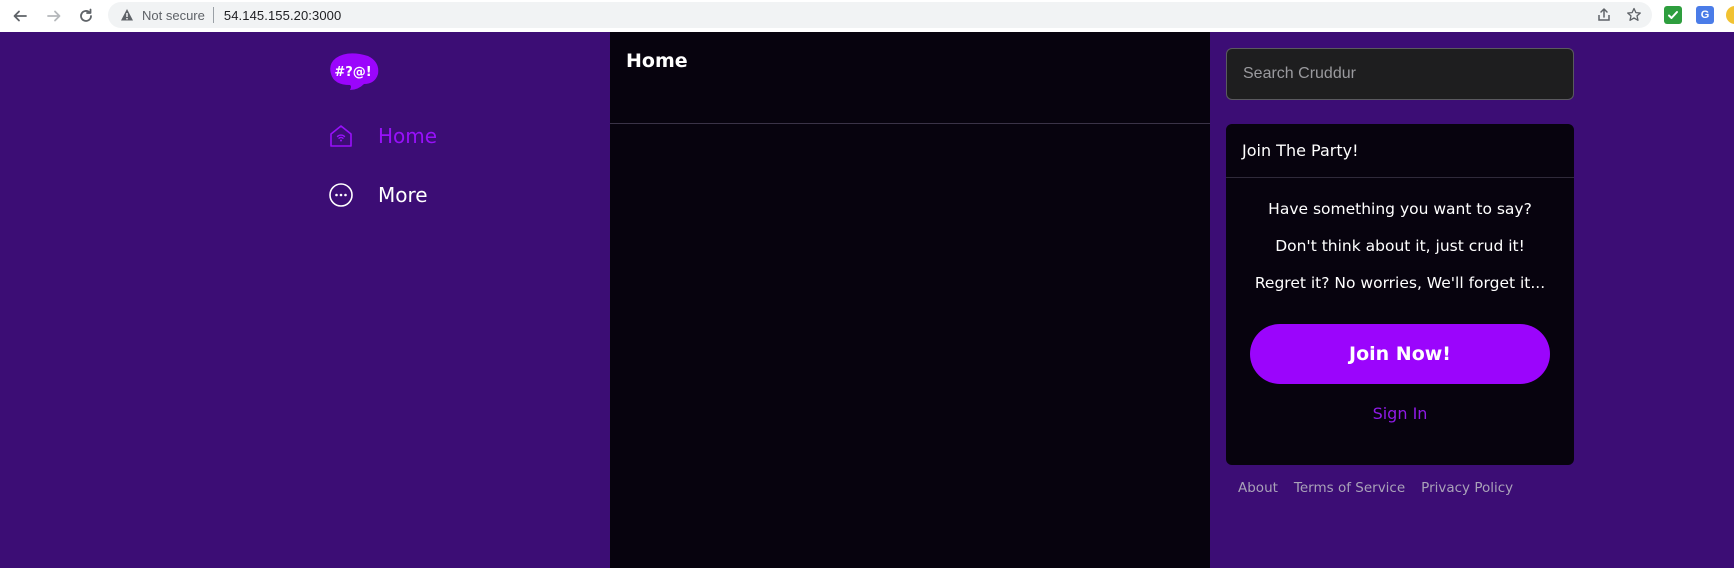 Image resolution: width=1734 pixels, height=568 pixels. I want to click on join-card-title: Join The Party!, so click(1400, 151).